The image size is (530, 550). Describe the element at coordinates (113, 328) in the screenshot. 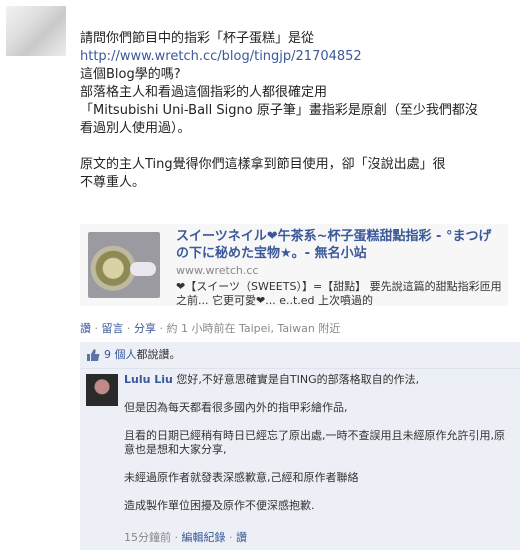

I see `comment-link: 留言` at that location.